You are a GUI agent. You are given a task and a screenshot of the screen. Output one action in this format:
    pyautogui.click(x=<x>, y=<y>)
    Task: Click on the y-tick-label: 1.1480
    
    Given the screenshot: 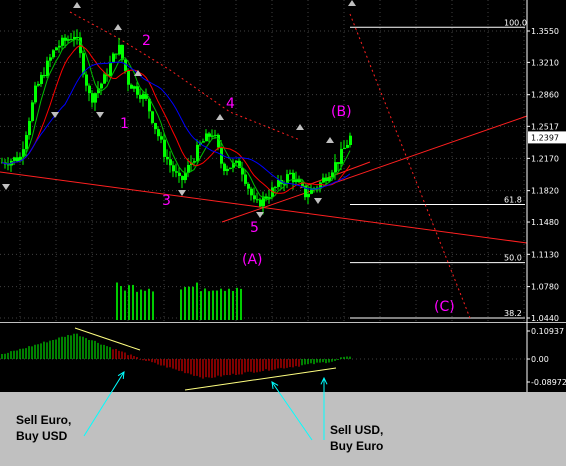 What is the action you would take?
    pyautogui.click(x=545, y=222)
    